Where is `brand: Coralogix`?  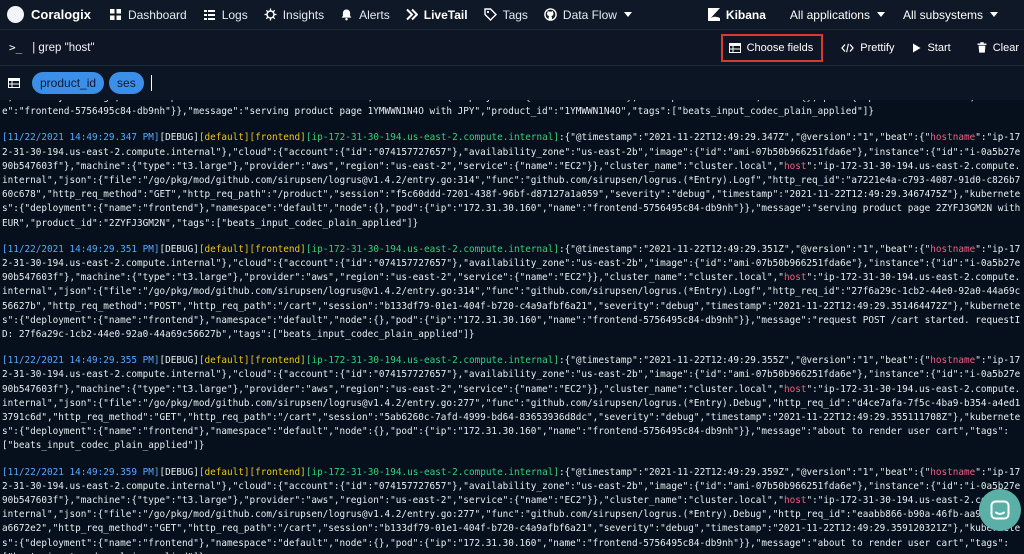 brand: Coralogix is located at coordinates (49, 14).